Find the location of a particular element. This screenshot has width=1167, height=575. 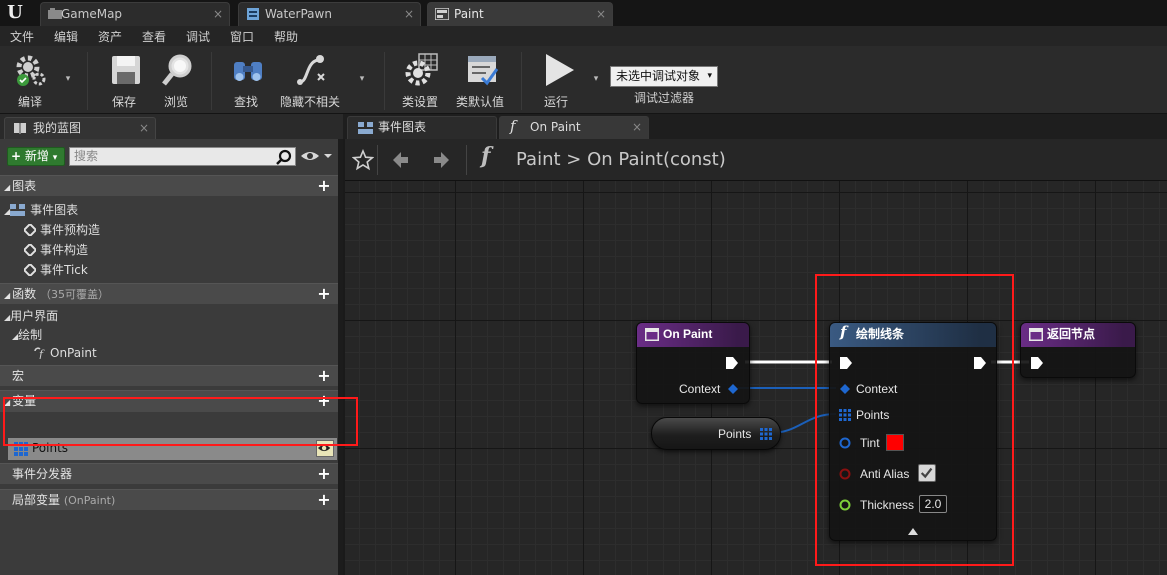

section-local-variables: 局部变量 (OnPaint) + is located at coordinates (169, 499).